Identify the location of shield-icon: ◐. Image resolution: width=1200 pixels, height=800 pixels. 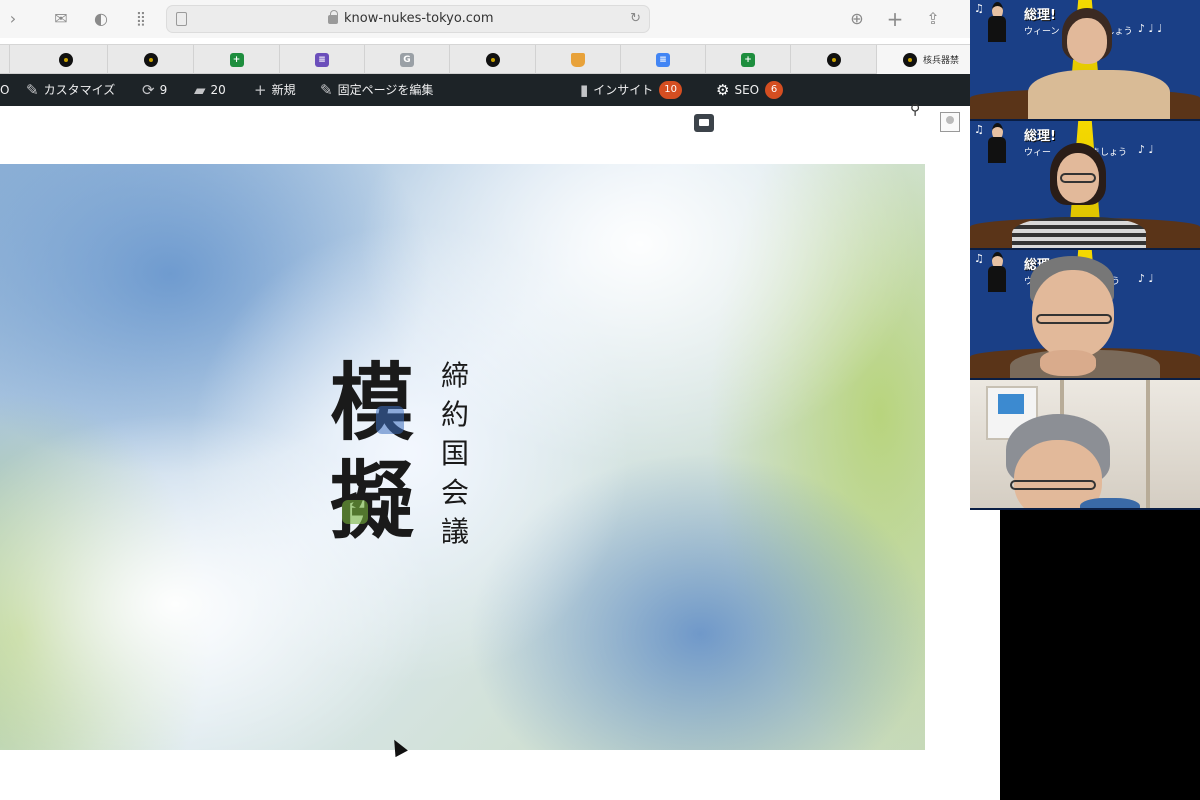
(101, 19).